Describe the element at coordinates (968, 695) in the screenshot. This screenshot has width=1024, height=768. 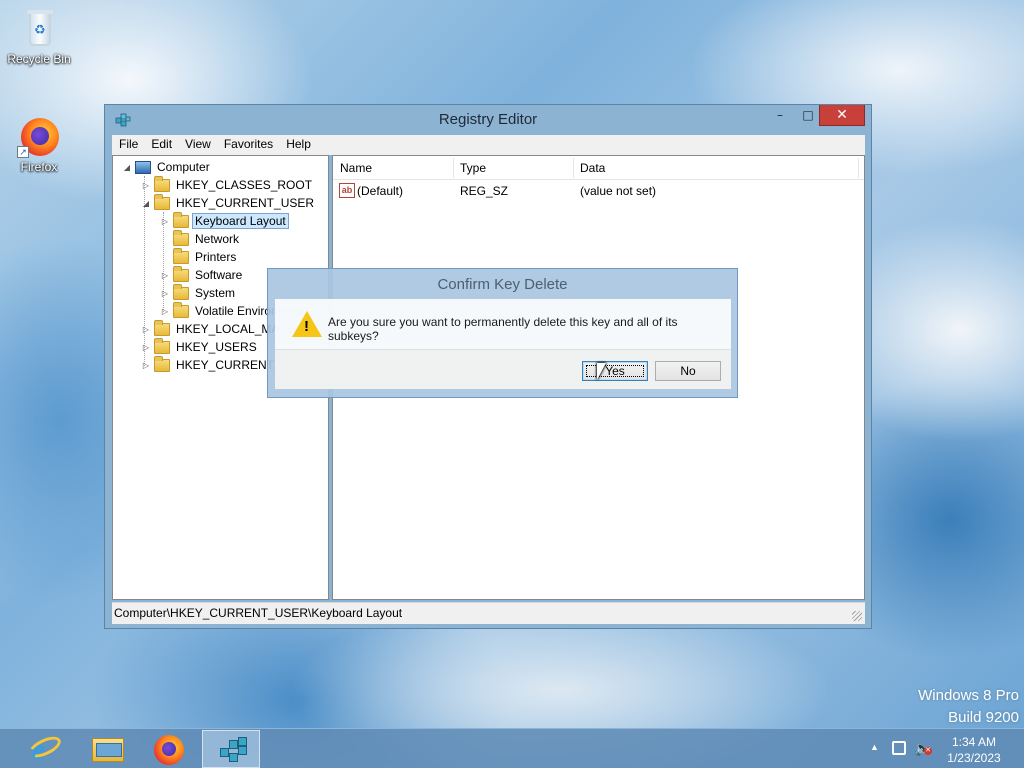
I see `os-edition: Windows 8 Pro` at that location.